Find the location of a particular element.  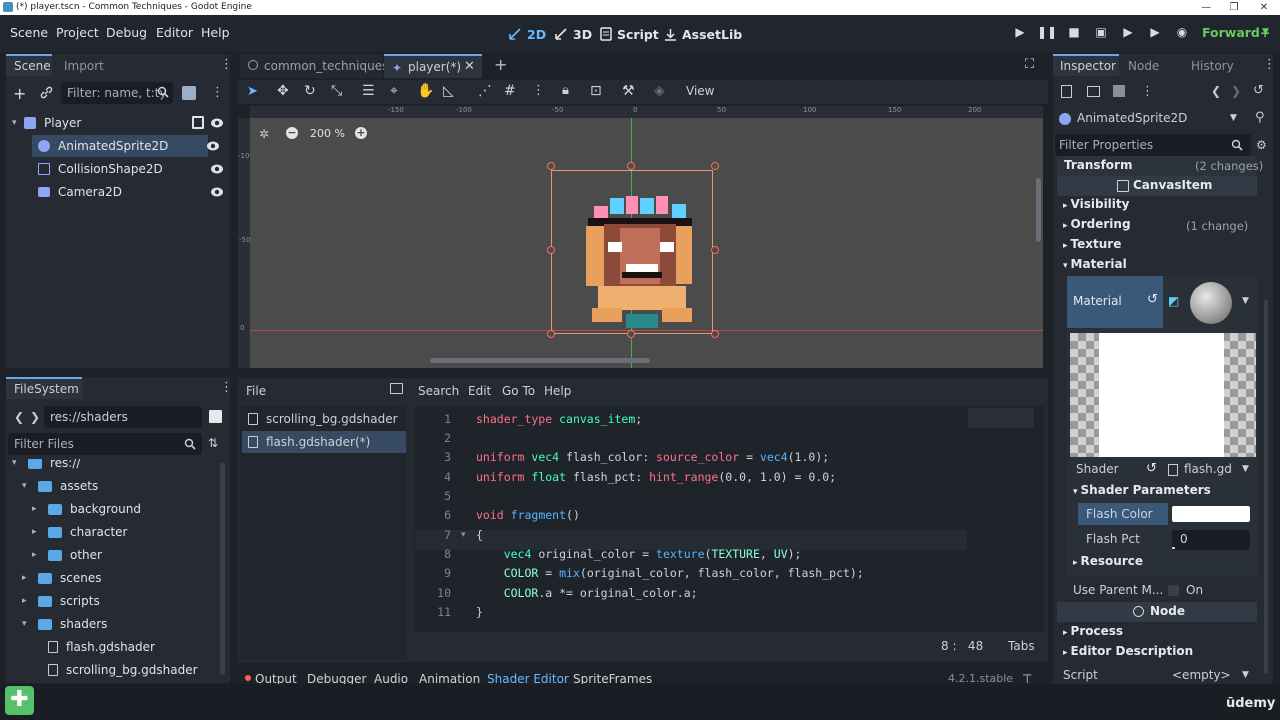

history-forward-icon: ❯ is located at coordinates (1236, 91).